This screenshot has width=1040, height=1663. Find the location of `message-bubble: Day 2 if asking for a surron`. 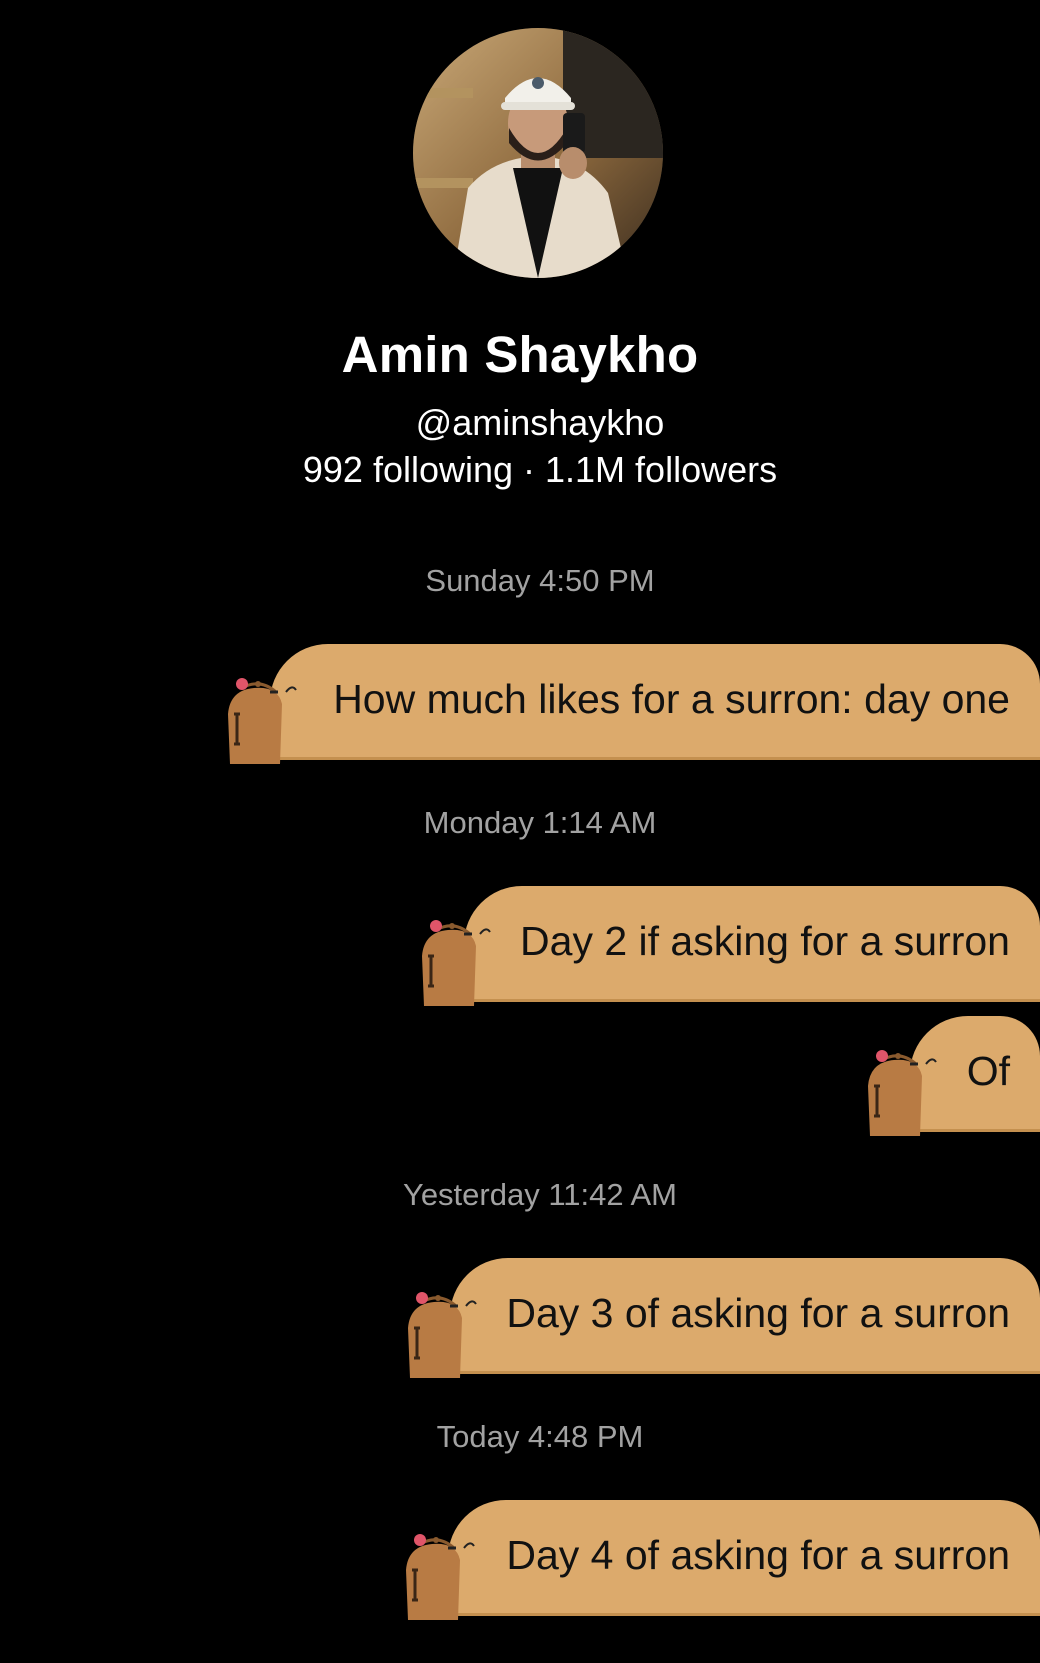

message-bubble: Day 2 if asking for a surron is located at coordinates (729, 946).